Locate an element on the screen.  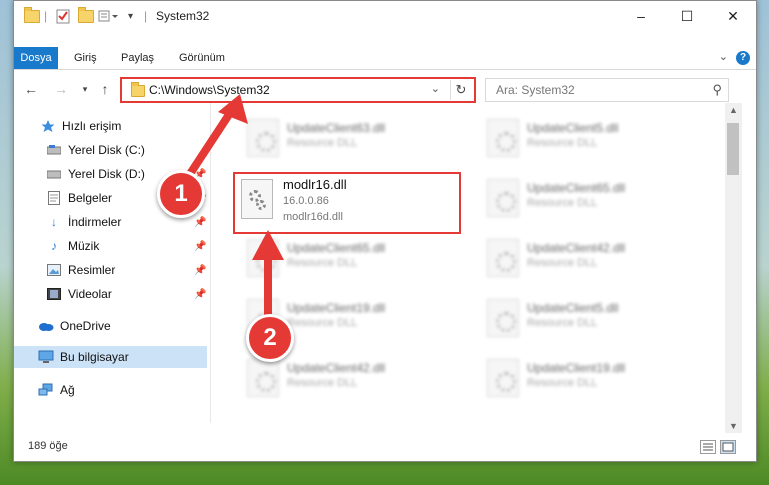
up-button: ↑ is located at coordinates (105, 89).